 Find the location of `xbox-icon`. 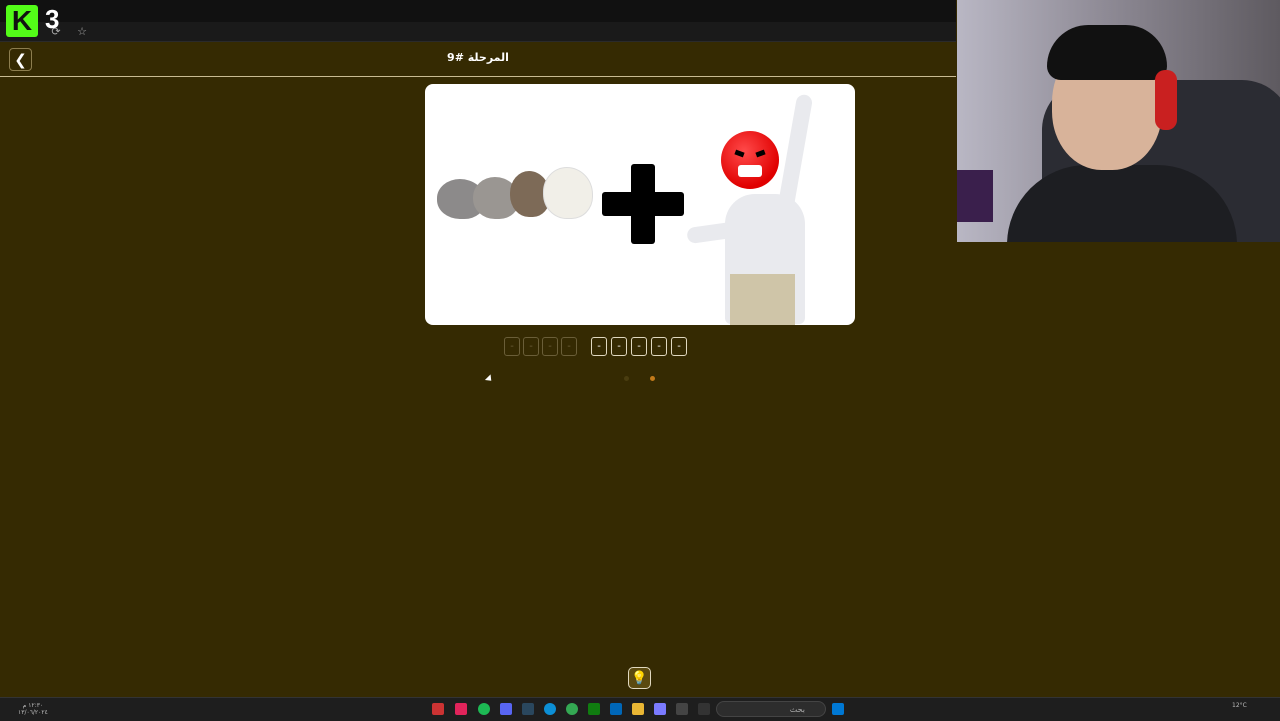

xbox-icon is located at coordinates (594, 709).